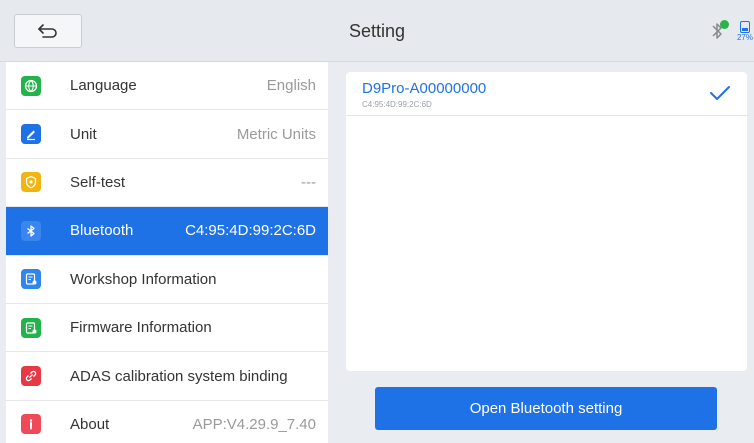 This screenshot has width=754, height=443. I want to click on workshop-info-icon, so click(31, 279).